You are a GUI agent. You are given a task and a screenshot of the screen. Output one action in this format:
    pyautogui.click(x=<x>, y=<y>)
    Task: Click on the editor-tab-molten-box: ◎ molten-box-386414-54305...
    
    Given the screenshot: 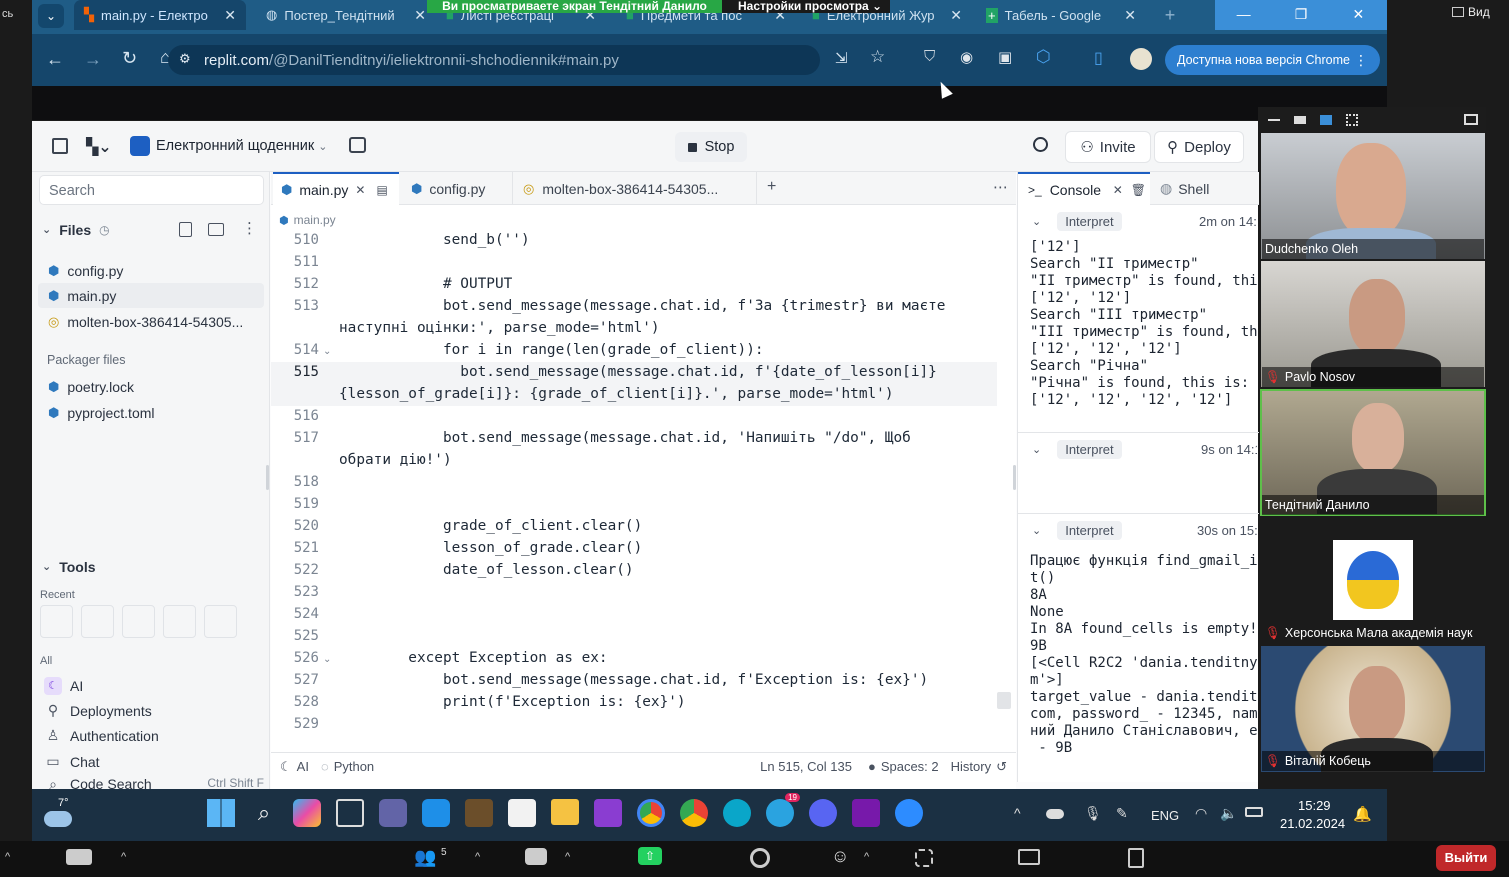 What is the action you would take?
    pyautogui.click(x=636, y=188)
    